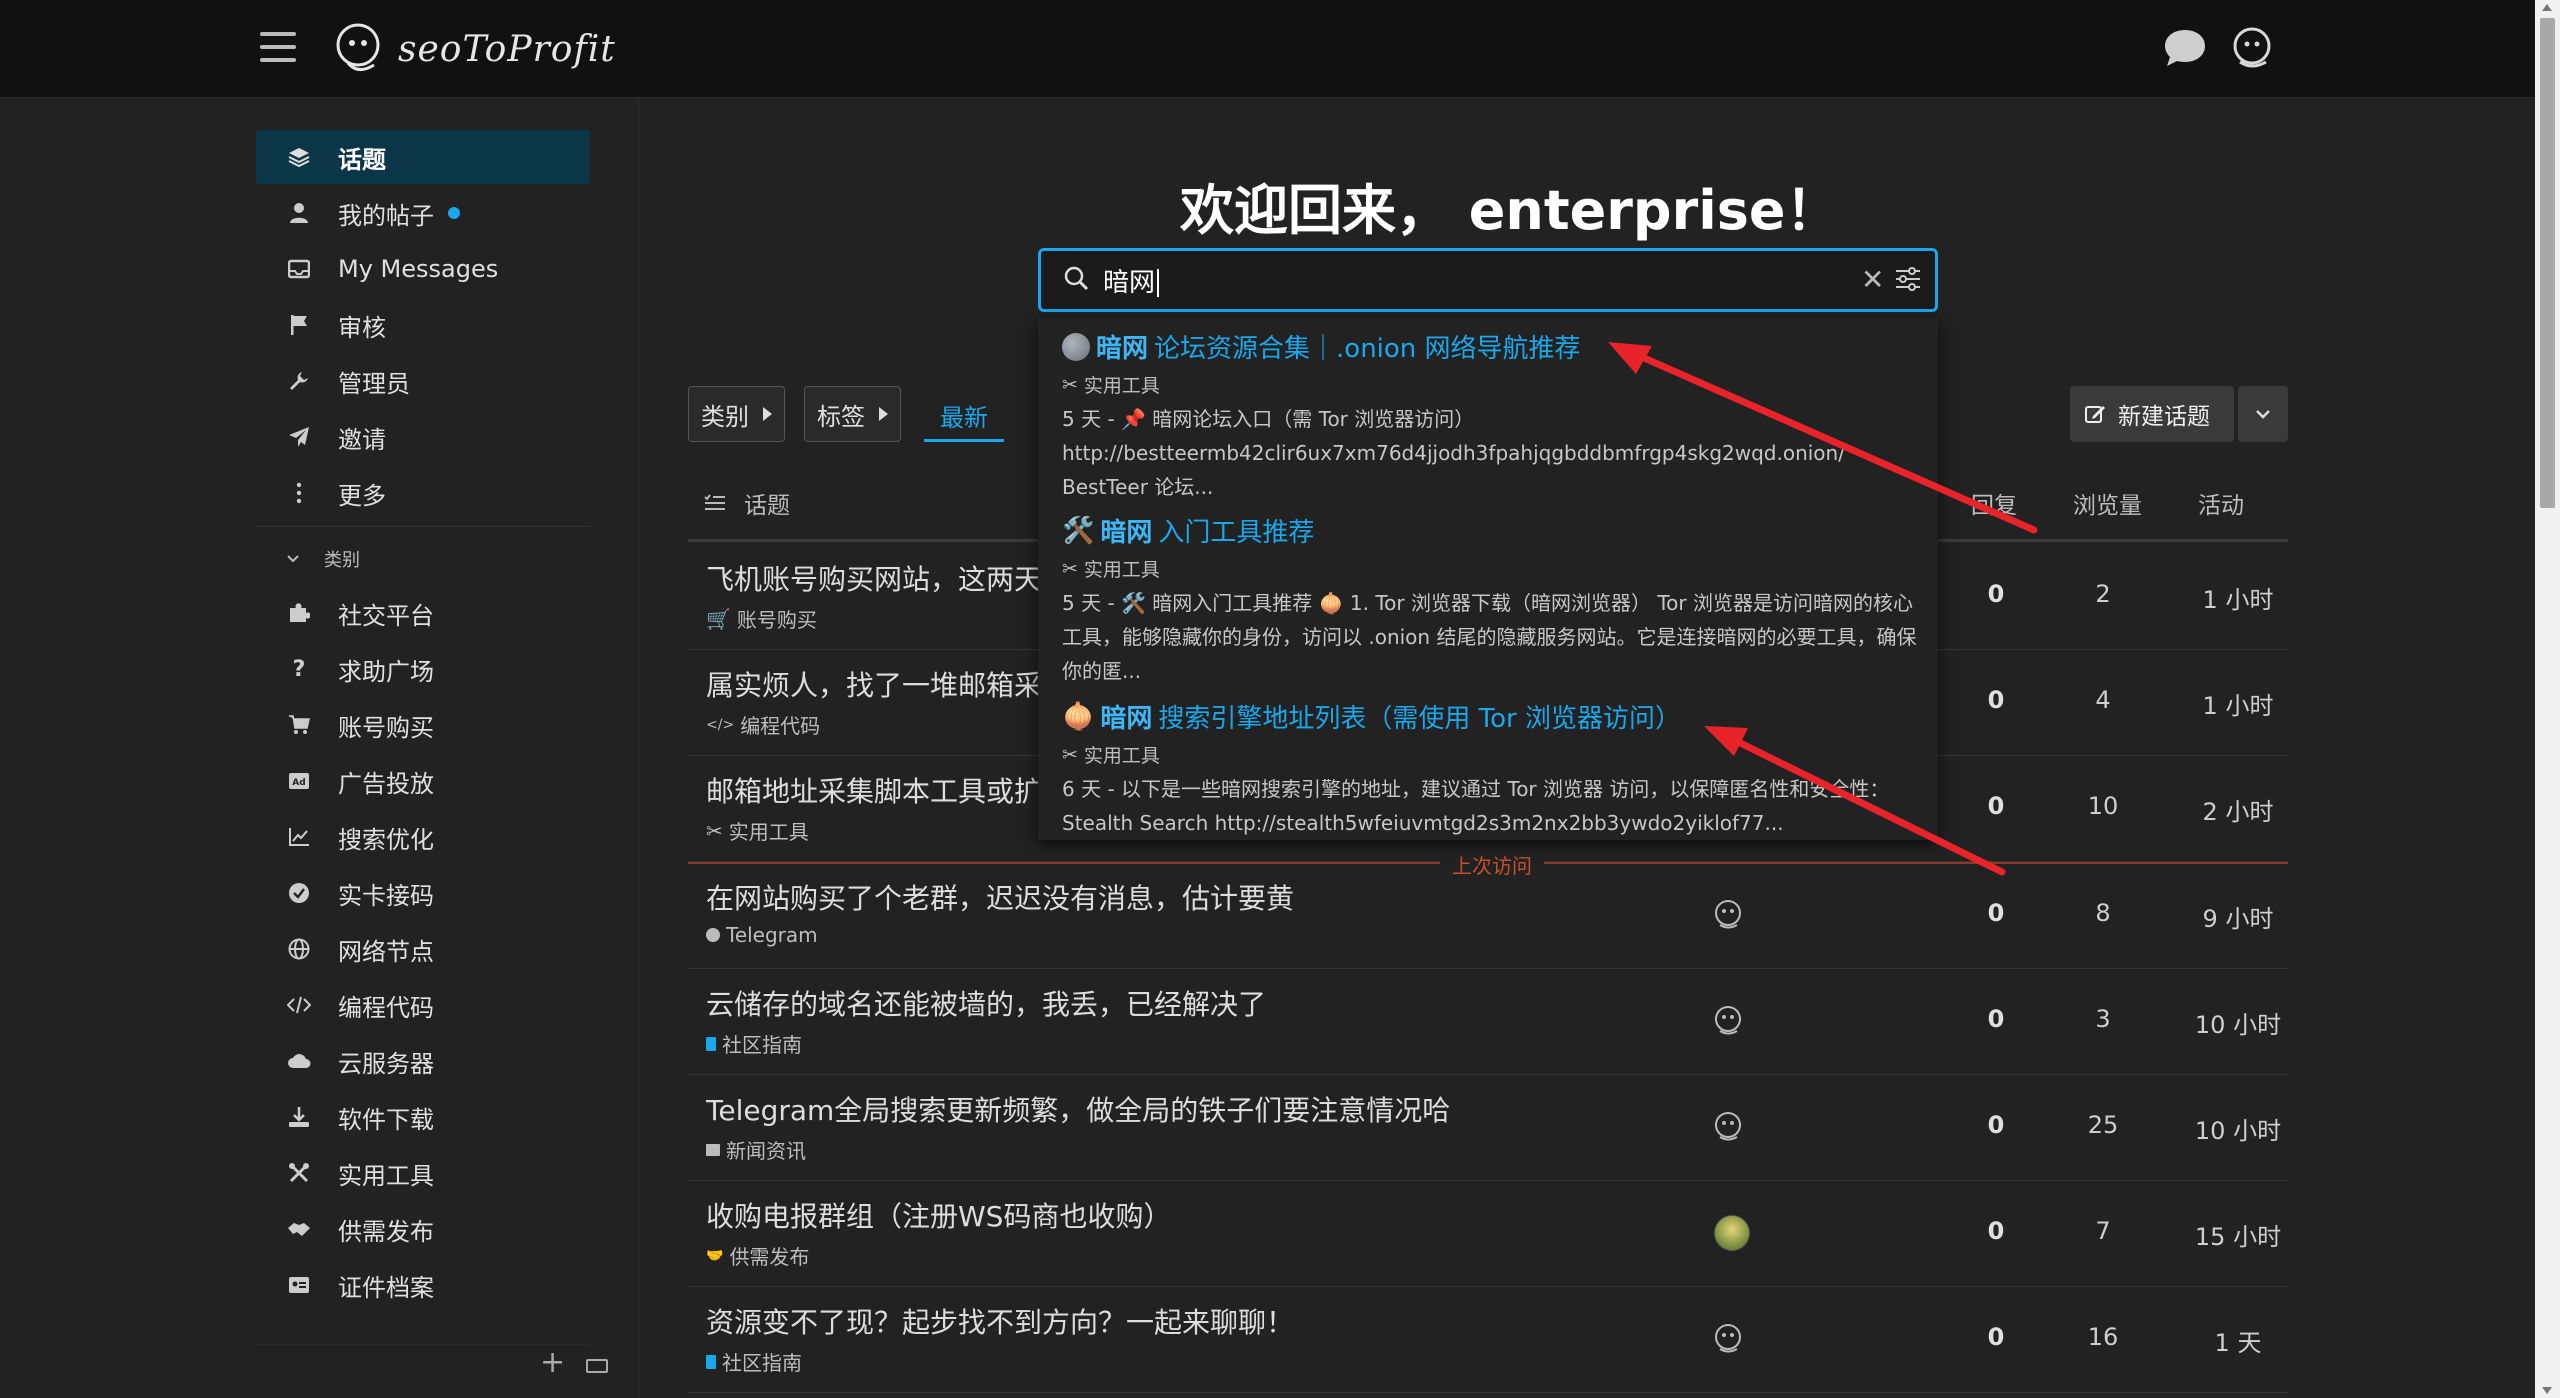  What do you see at coordinates (2547, 699) in the screenshot?
I see `page-scrollbar` at bounding box center [2547, 699].